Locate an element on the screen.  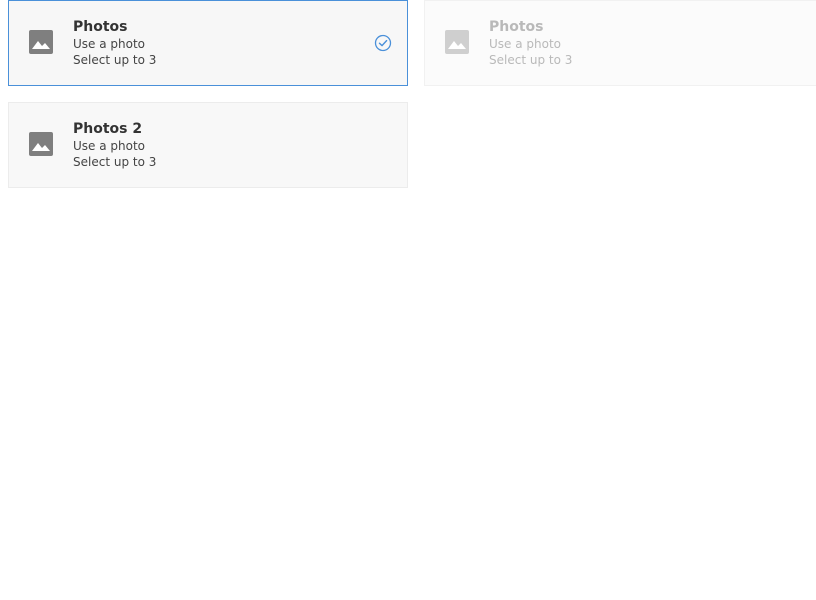
check-circle-icon is located at coordinates (383, 43).